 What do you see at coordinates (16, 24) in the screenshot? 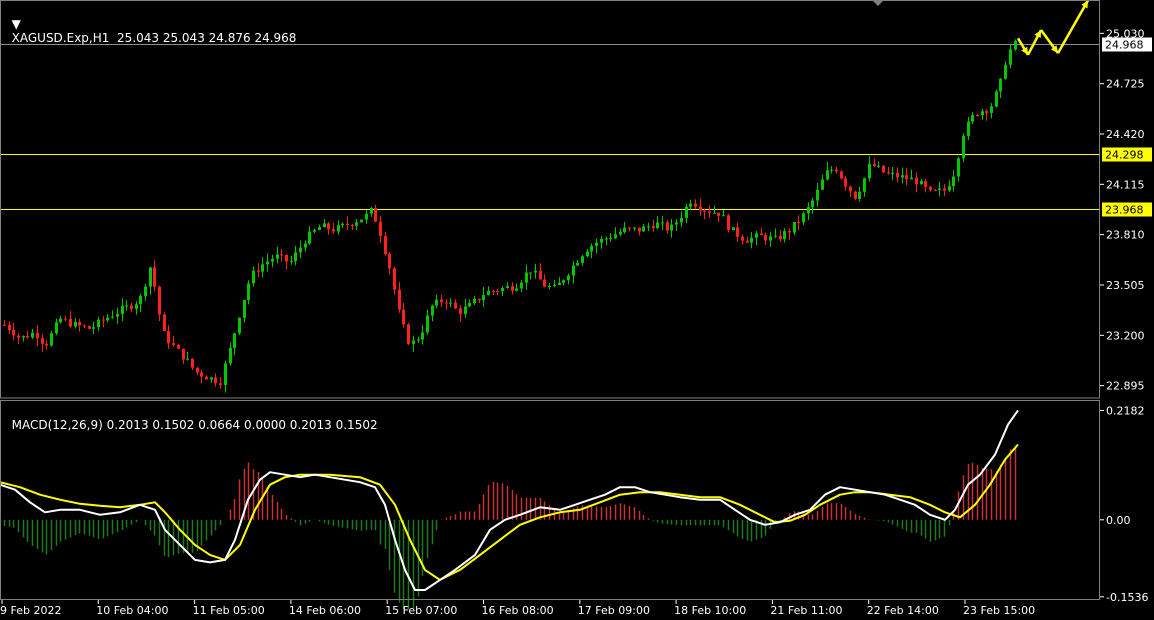
I see `collapse-triangle-icon: ▼` at bounding box center [16, 24].